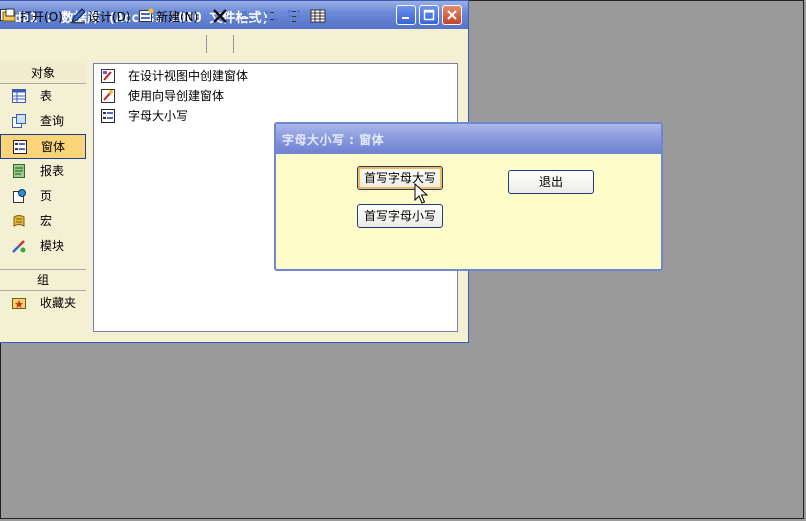 This screenshot has height=521, width=806. What do you see at coordinates (108, 76) in the screenshot?
I see `design-wizard-icon` at bounding box center [108, 76].